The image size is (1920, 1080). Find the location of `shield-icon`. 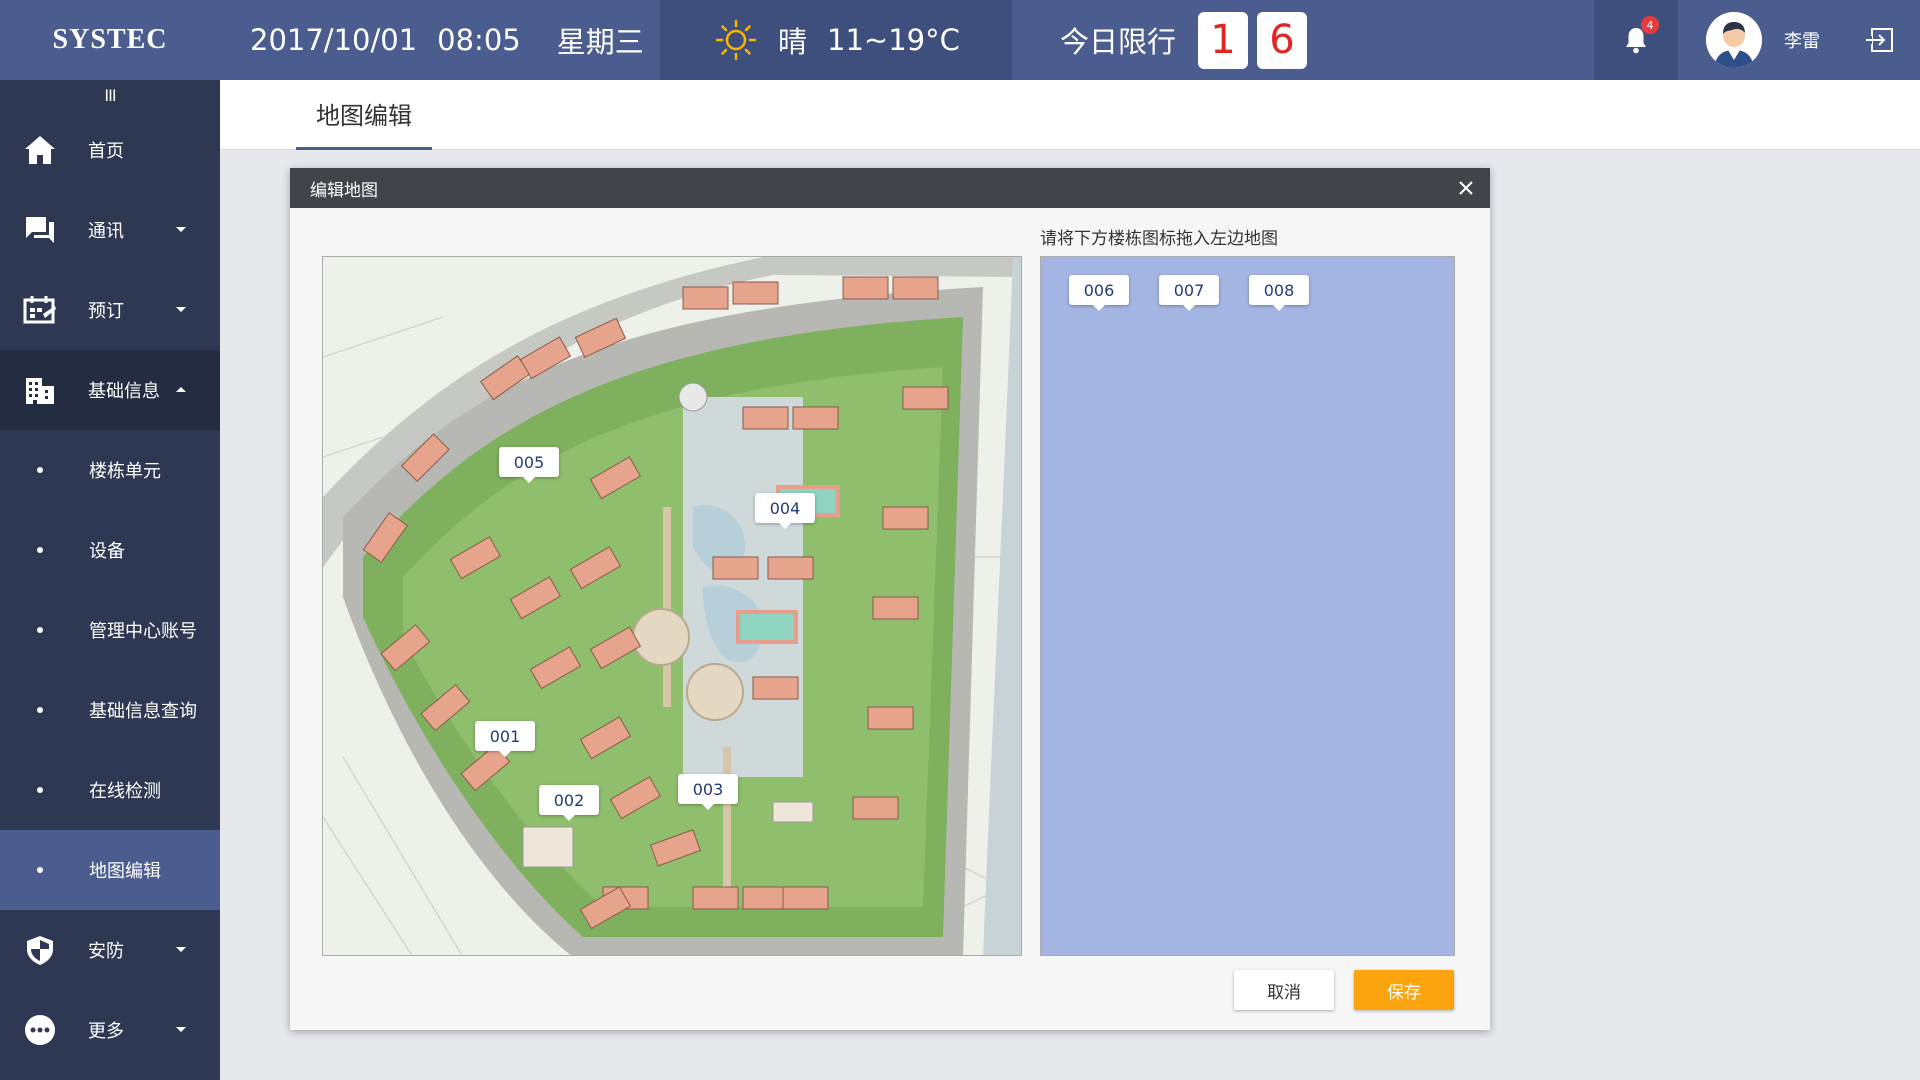

shield-icon is located at coordinates (40, 950).